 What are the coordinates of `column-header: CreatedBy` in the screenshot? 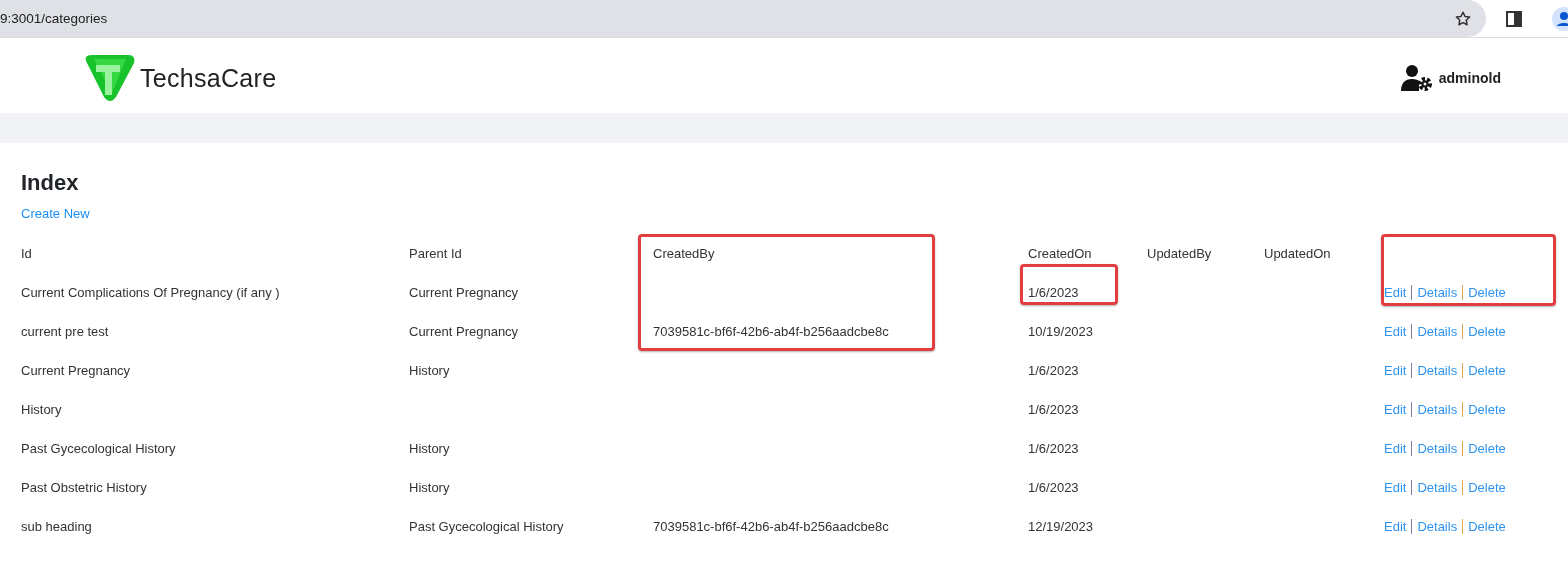 It's located at (684, 253).